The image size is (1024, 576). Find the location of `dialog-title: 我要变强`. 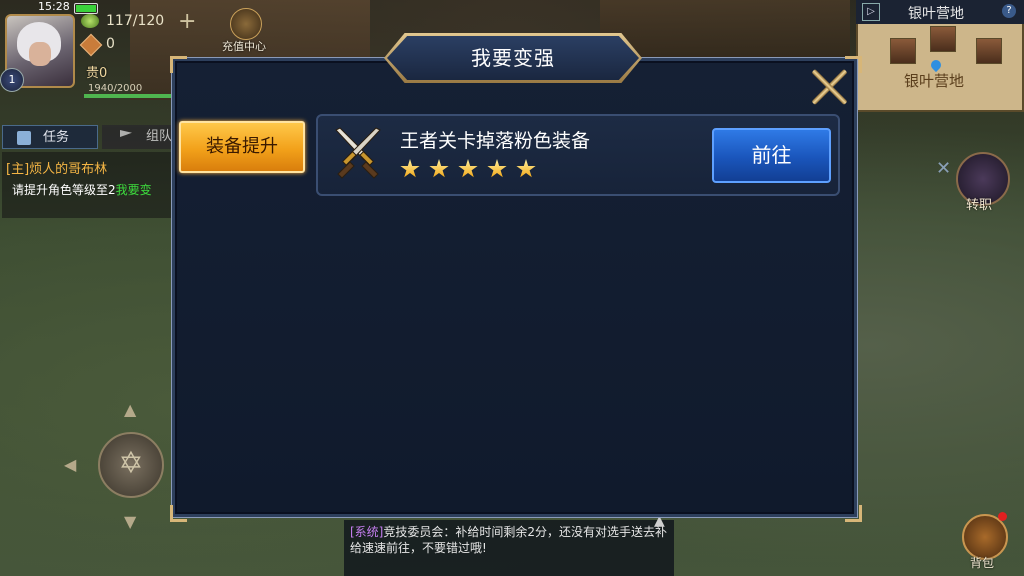

dialog-title: 我要变强 is located at coordinates (513, 58).